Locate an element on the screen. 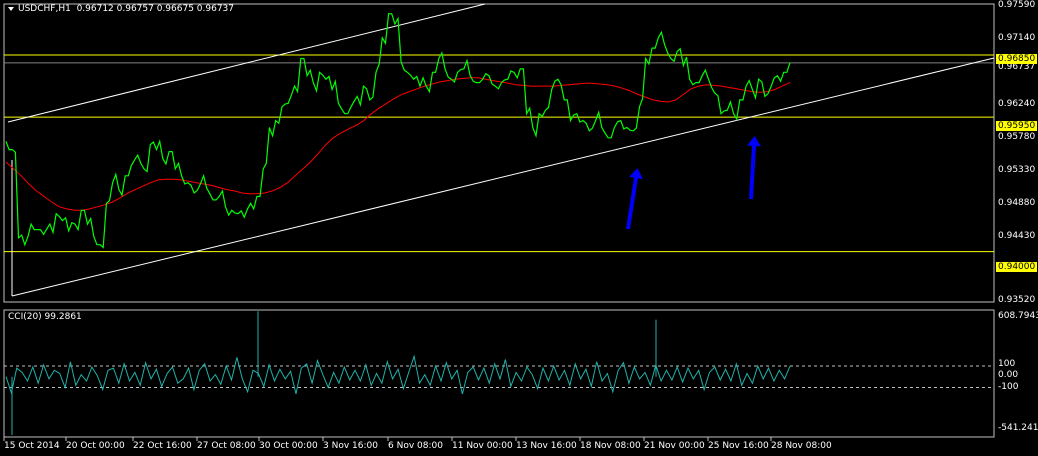 The width and height of the screenshot is (1038, 456). x-tick-label: 30 Oct 00:00 is located at coordinates (288, 446).